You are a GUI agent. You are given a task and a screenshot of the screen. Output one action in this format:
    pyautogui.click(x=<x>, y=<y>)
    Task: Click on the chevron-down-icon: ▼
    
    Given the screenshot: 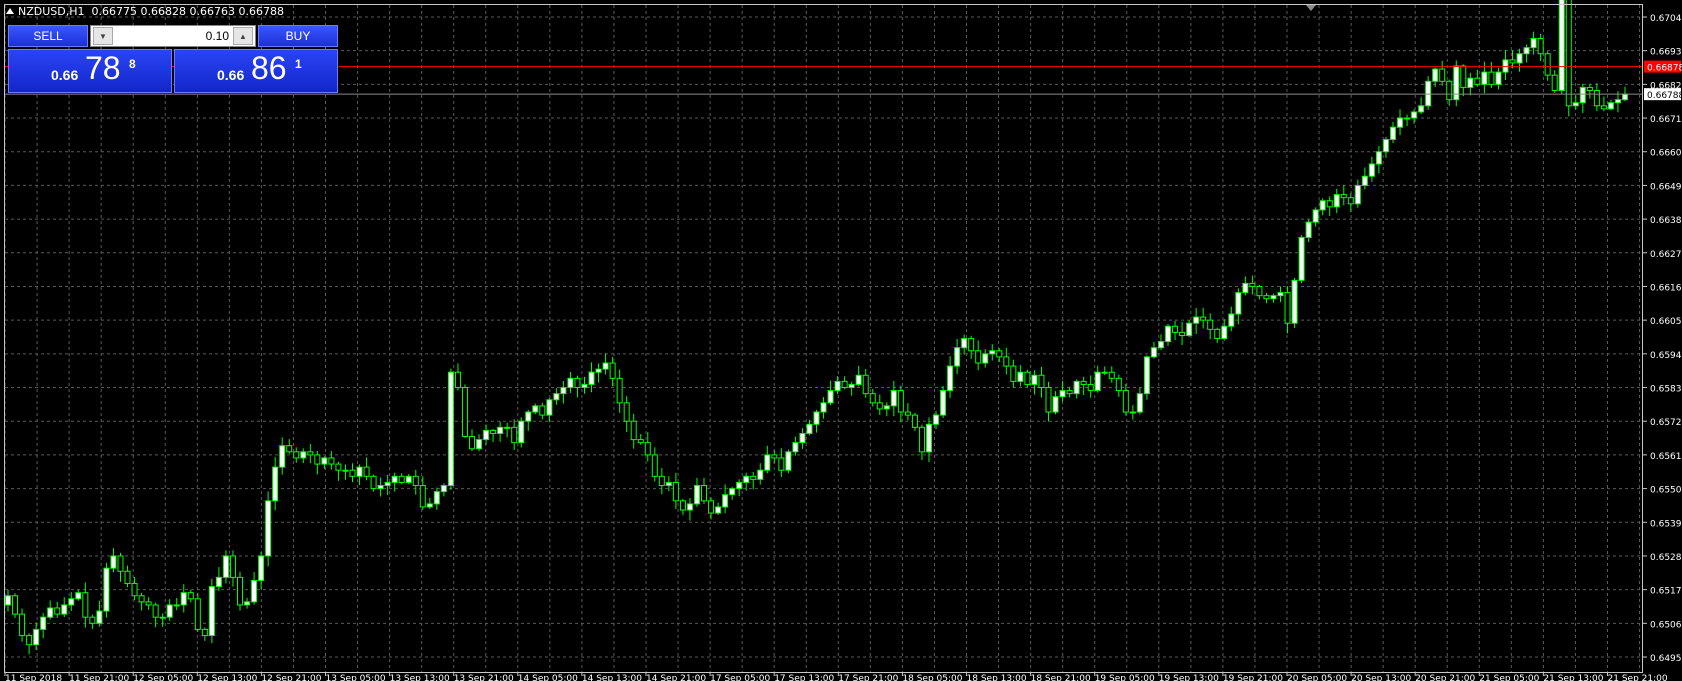 What is the action you would take?
    pyautogui.click(x=103, y=36)
    